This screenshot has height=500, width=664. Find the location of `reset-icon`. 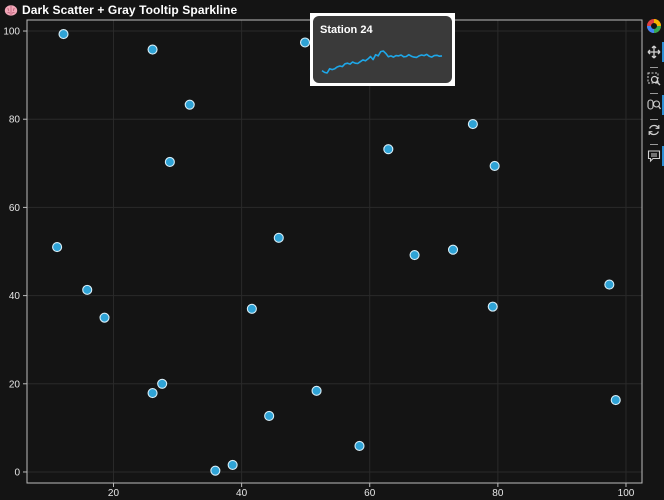

reset-icon is located at coordinates (654, 130).